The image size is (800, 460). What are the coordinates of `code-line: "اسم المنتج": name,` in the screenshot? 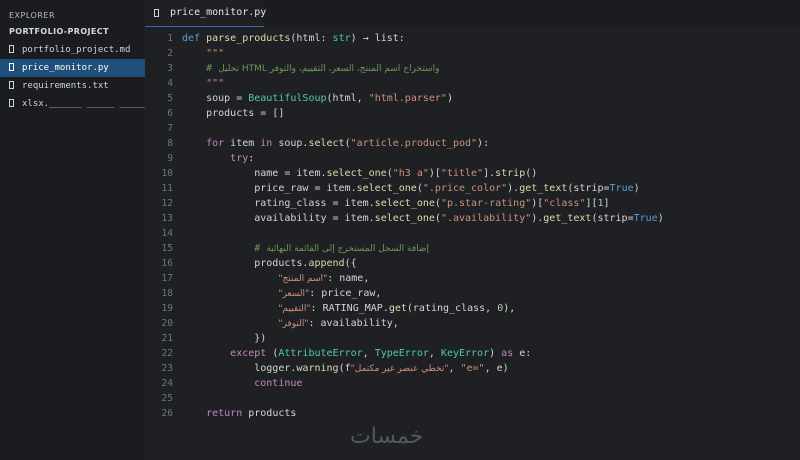 It's located at (487, 278).